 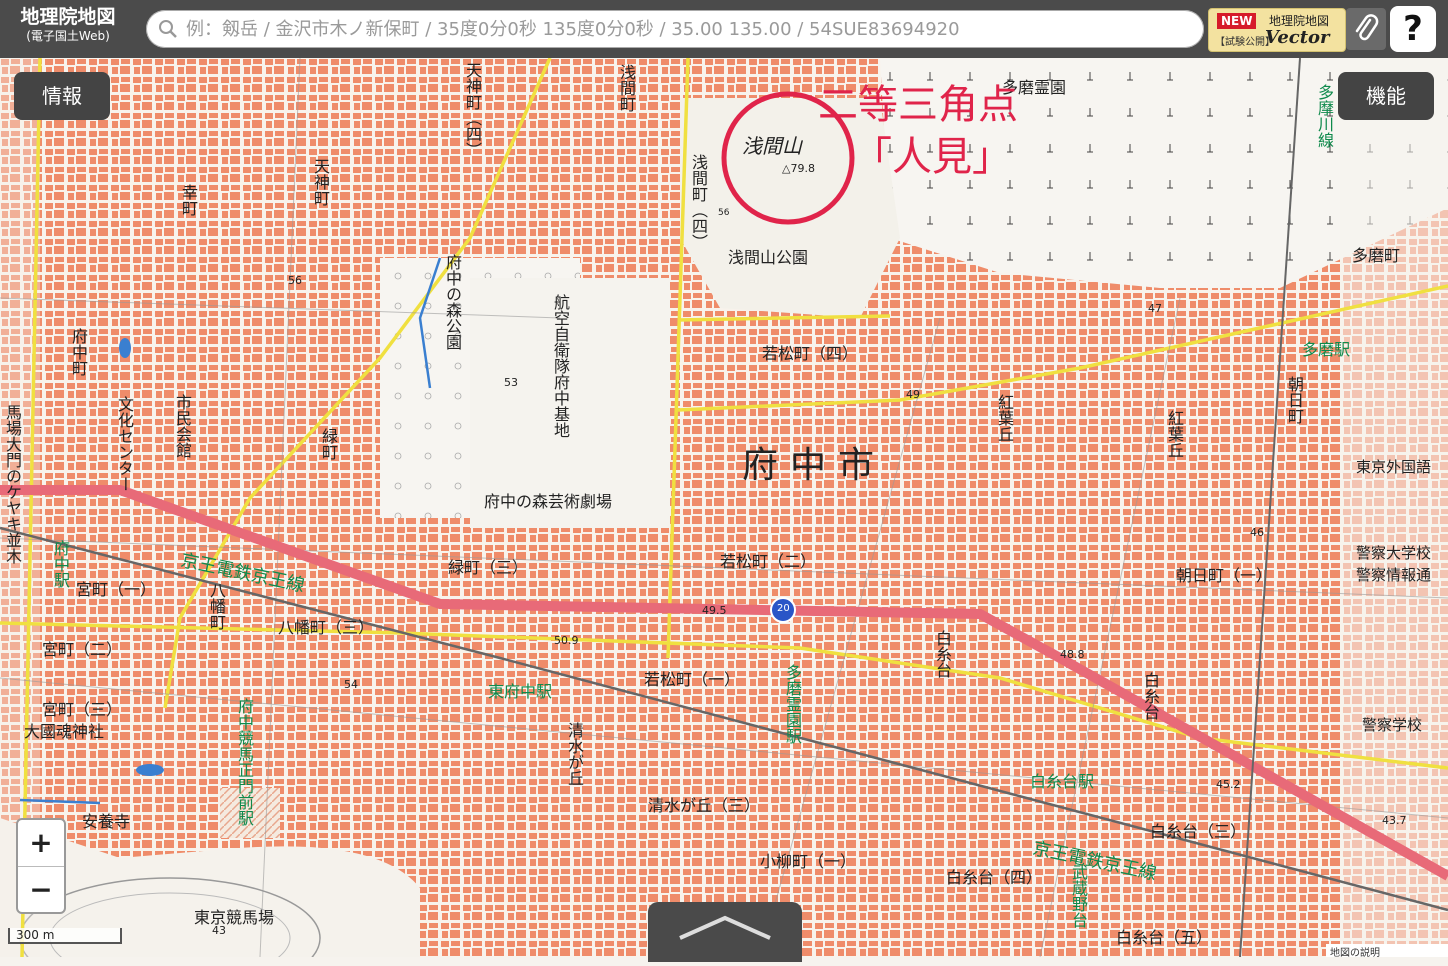 I want to click on label-okunitama-shrine: 大國魂神社, so click(x=64, y=731).